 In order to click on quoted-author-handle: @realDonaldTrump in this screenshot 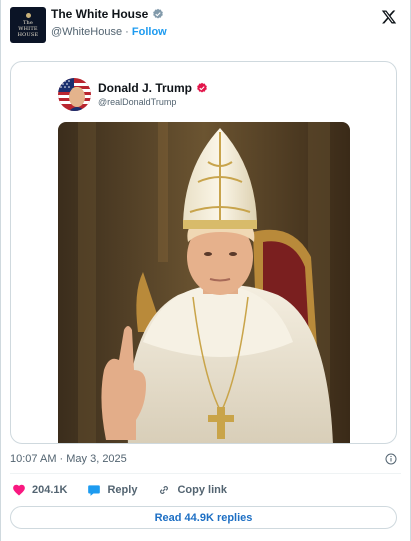, I will do `click(137, 102)`.